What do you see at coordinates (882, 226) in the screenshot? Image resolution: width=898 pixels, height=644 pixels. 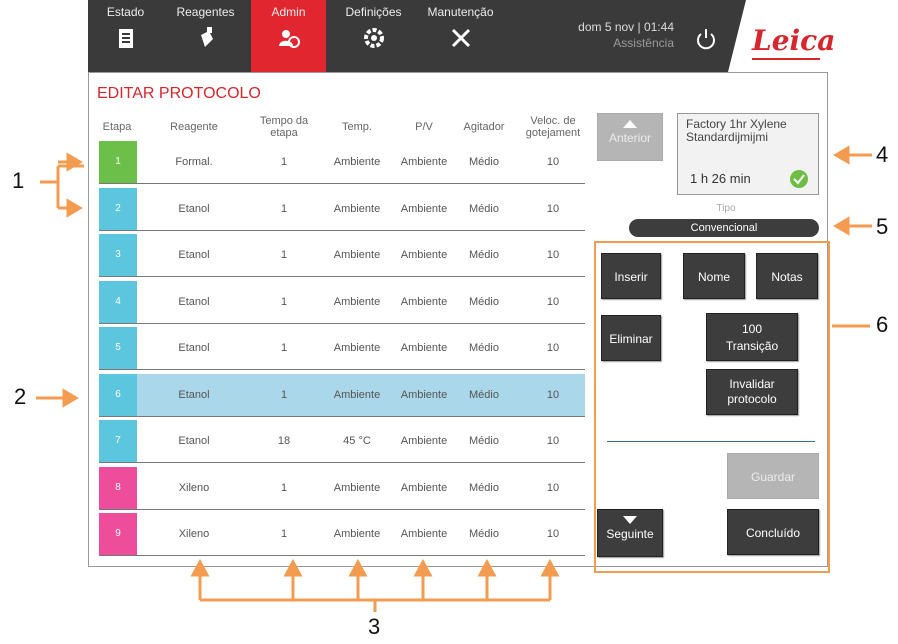 I see `callout-5: 5` at bounding box center [882, 226].